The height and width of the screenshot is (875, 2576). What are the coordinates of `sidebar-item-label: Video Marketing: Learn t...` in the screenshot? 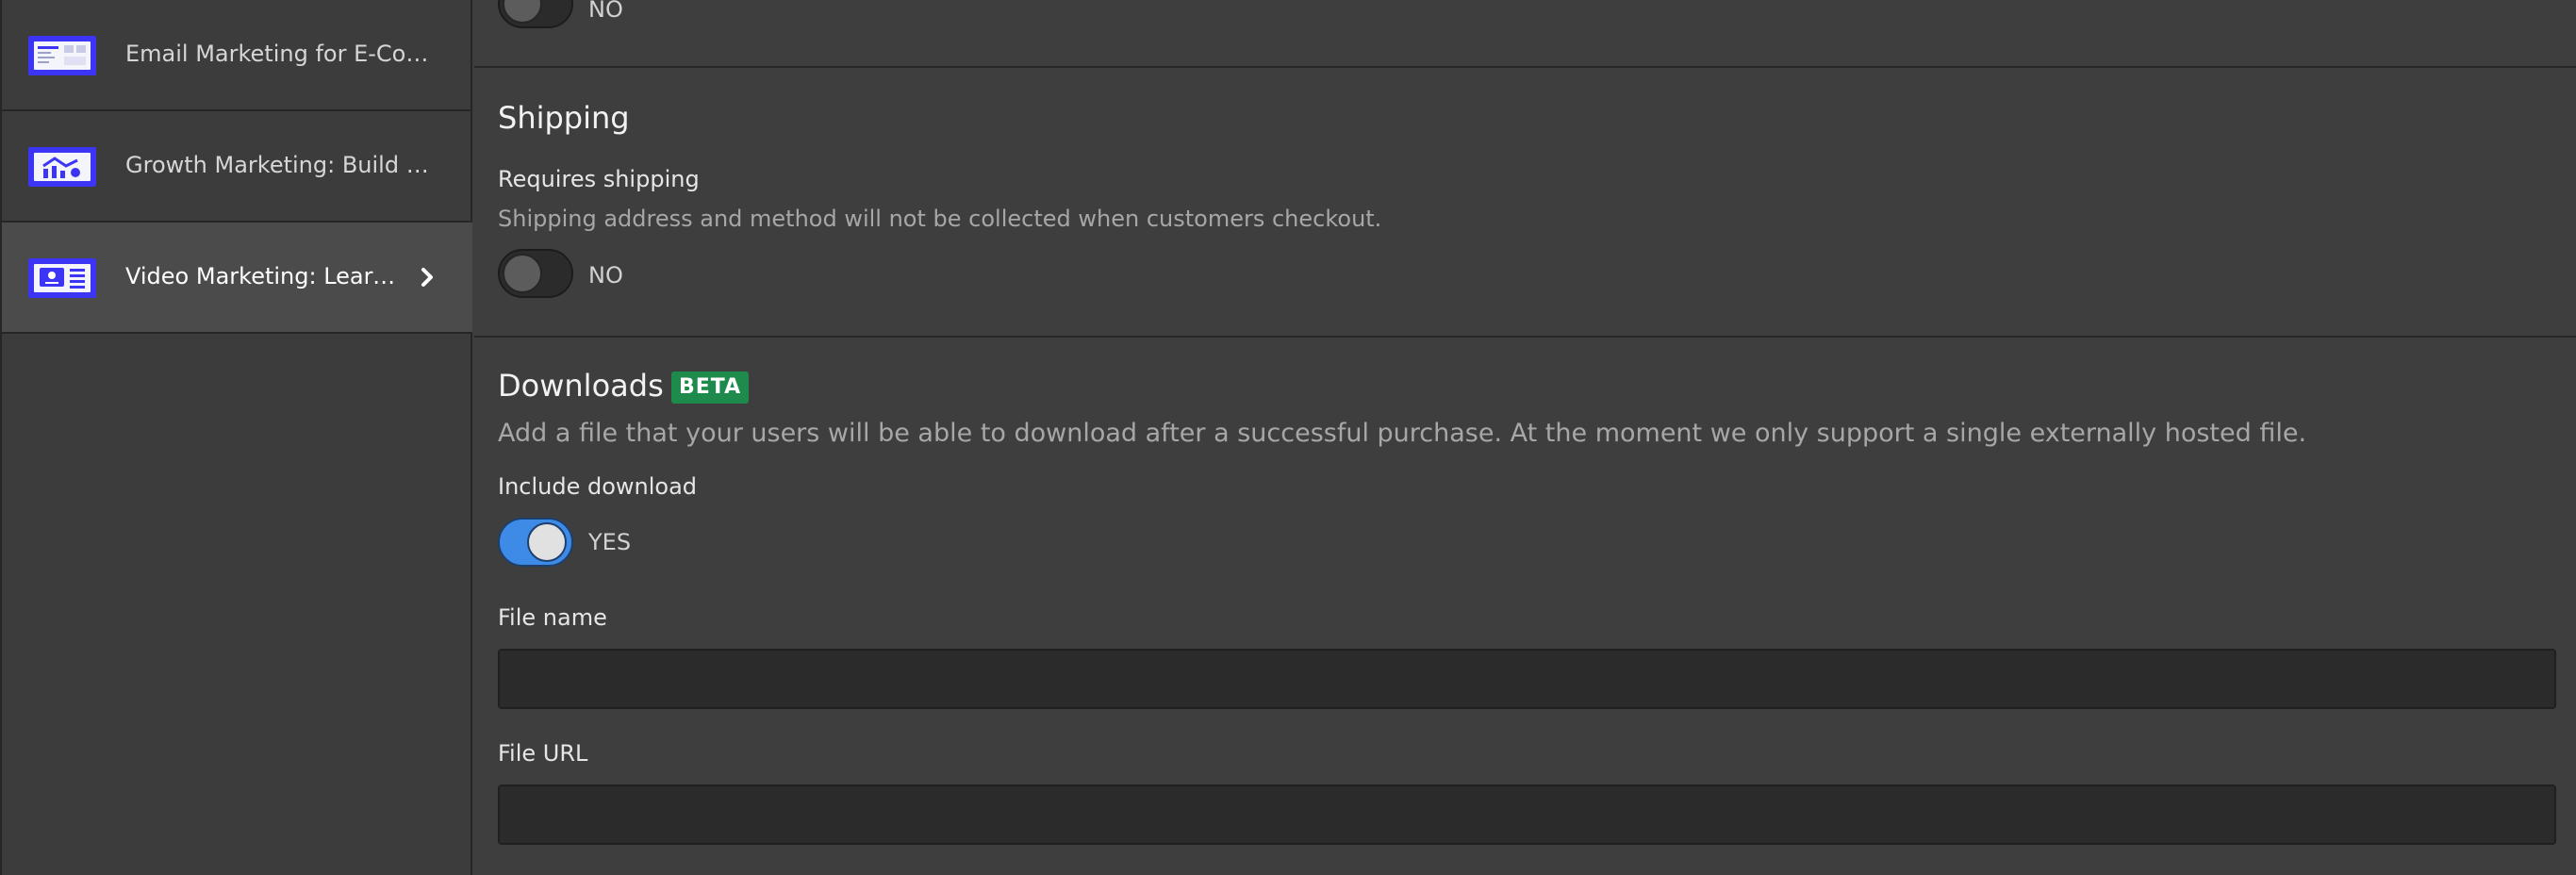 It's located at (266, 276).